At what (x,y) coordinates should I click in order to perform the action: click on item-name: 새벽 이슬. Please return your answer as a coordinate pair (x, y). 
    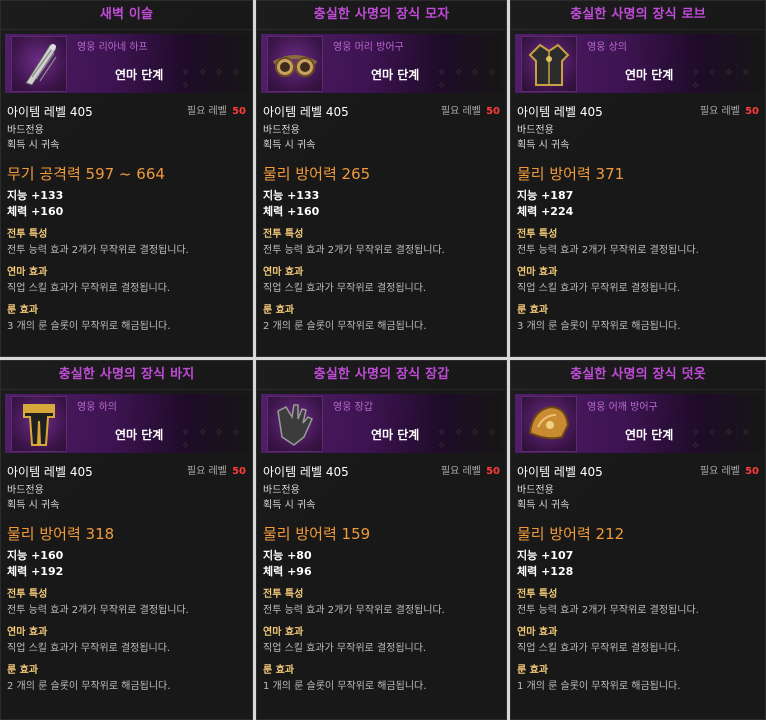
    Looking at the image, I should click on (126, 15).